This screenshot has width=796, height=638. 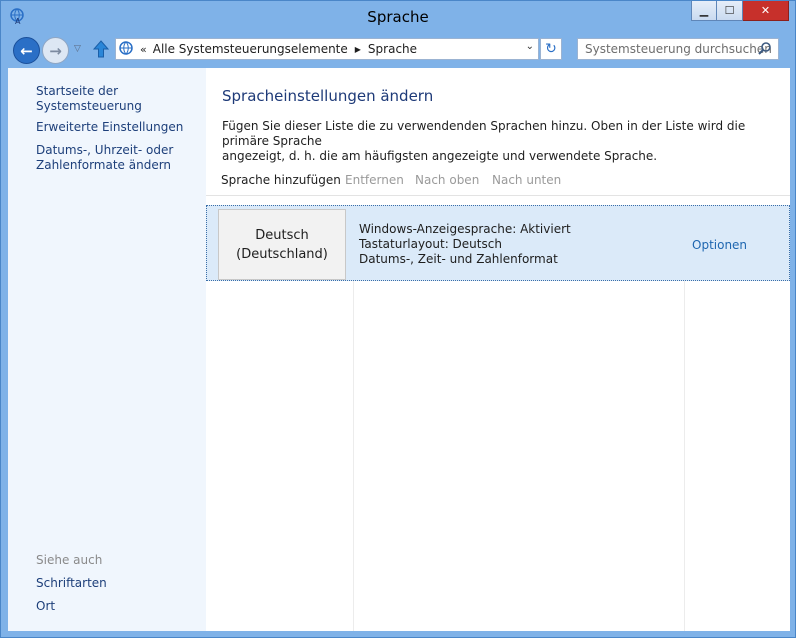 What do you see at coordinates (719, 245) in the screenshot?
I see `options-link: Optionen` at bounding box center [719, 245].